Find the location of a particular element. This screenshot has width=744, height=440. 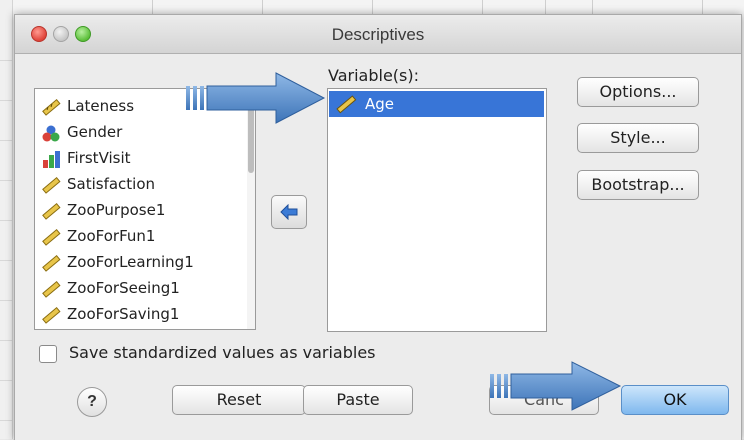

arrow-left-icon is located at coordinates (289, 212).